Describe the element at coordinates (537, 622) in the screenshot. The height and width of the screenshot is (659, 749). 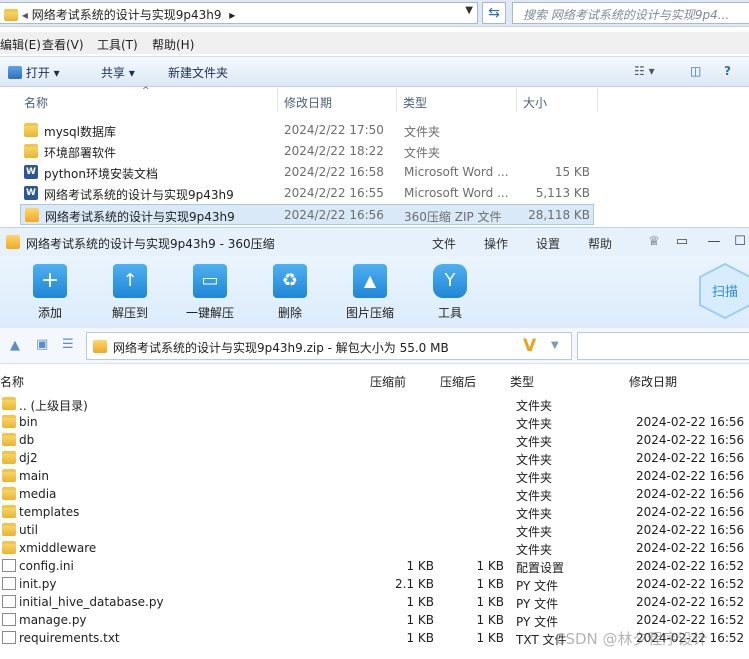
I see `zip-row-type: PY 文件` at that location.